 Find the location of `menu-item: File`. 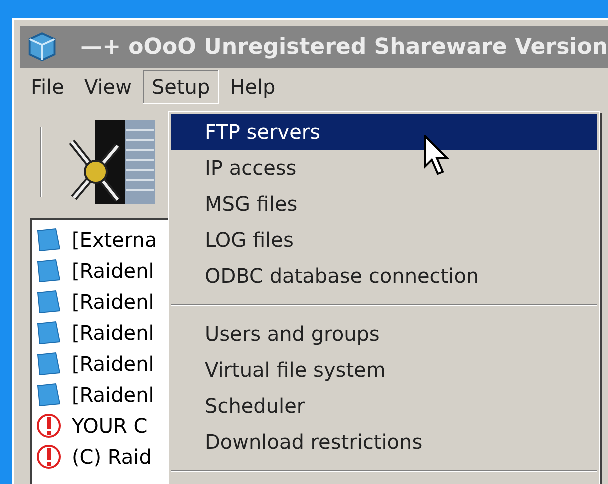

menu-item: File is located at coordinates (48, 87).